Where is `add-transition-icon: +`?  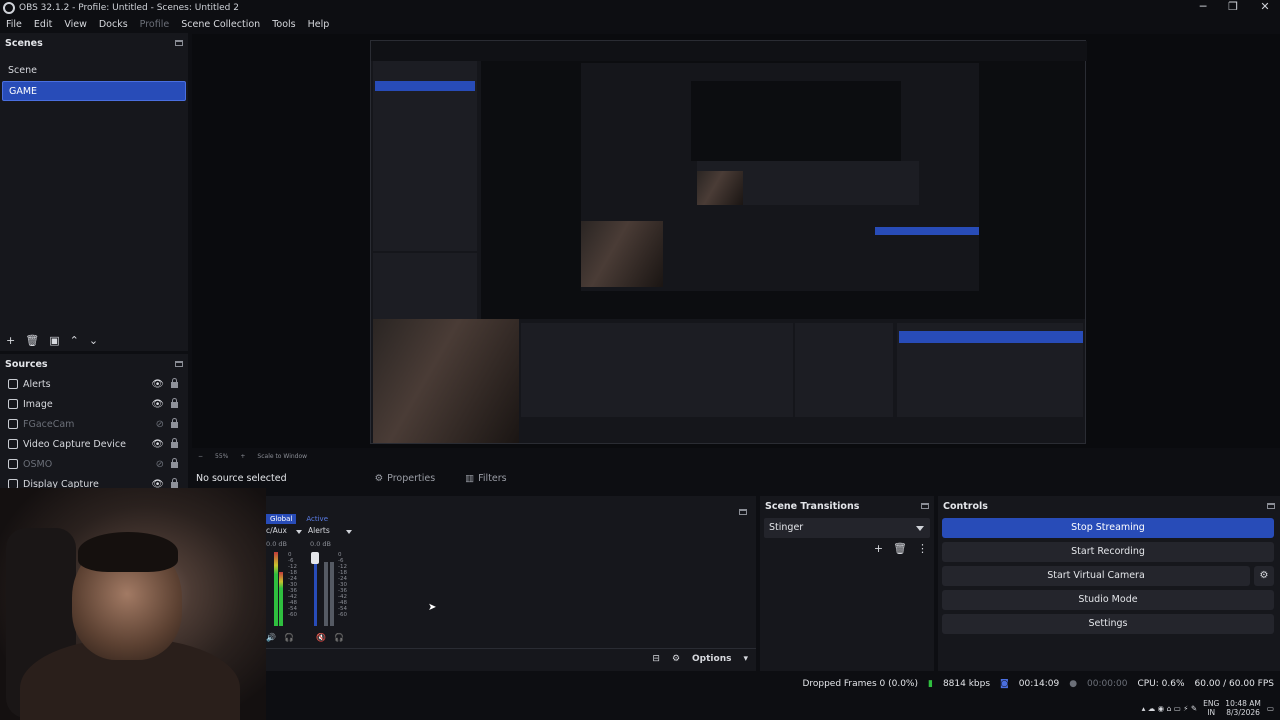 add-transition-icon: + is located at coordinates (878, 548).